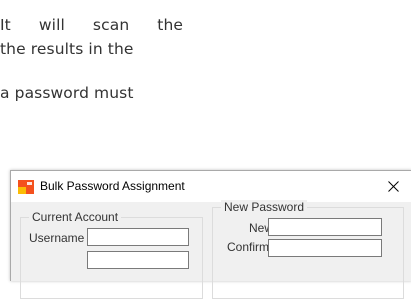 The image size is (411, 299). I want to click on doc-word: It, so click(5, 25).